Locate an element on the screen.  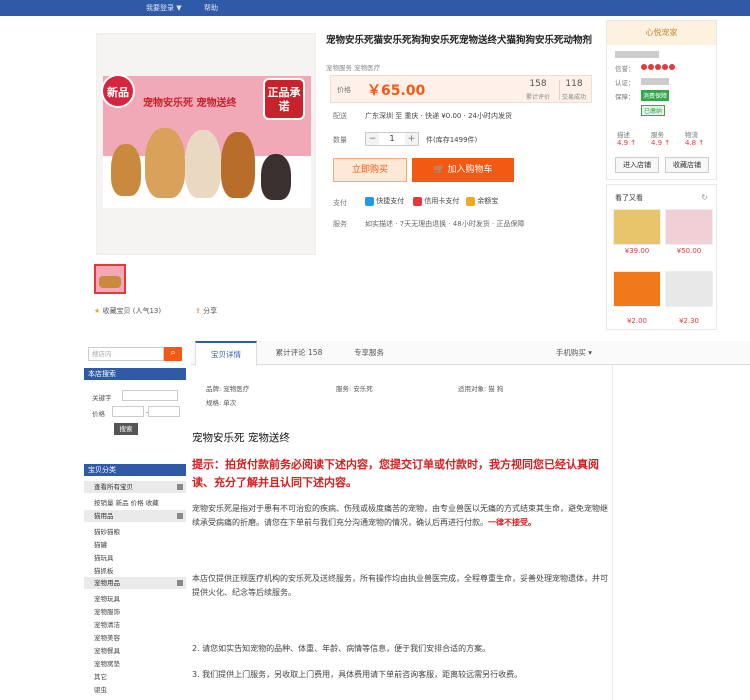
recommended-title: 看了又看 is located at coordinates (629, 198).